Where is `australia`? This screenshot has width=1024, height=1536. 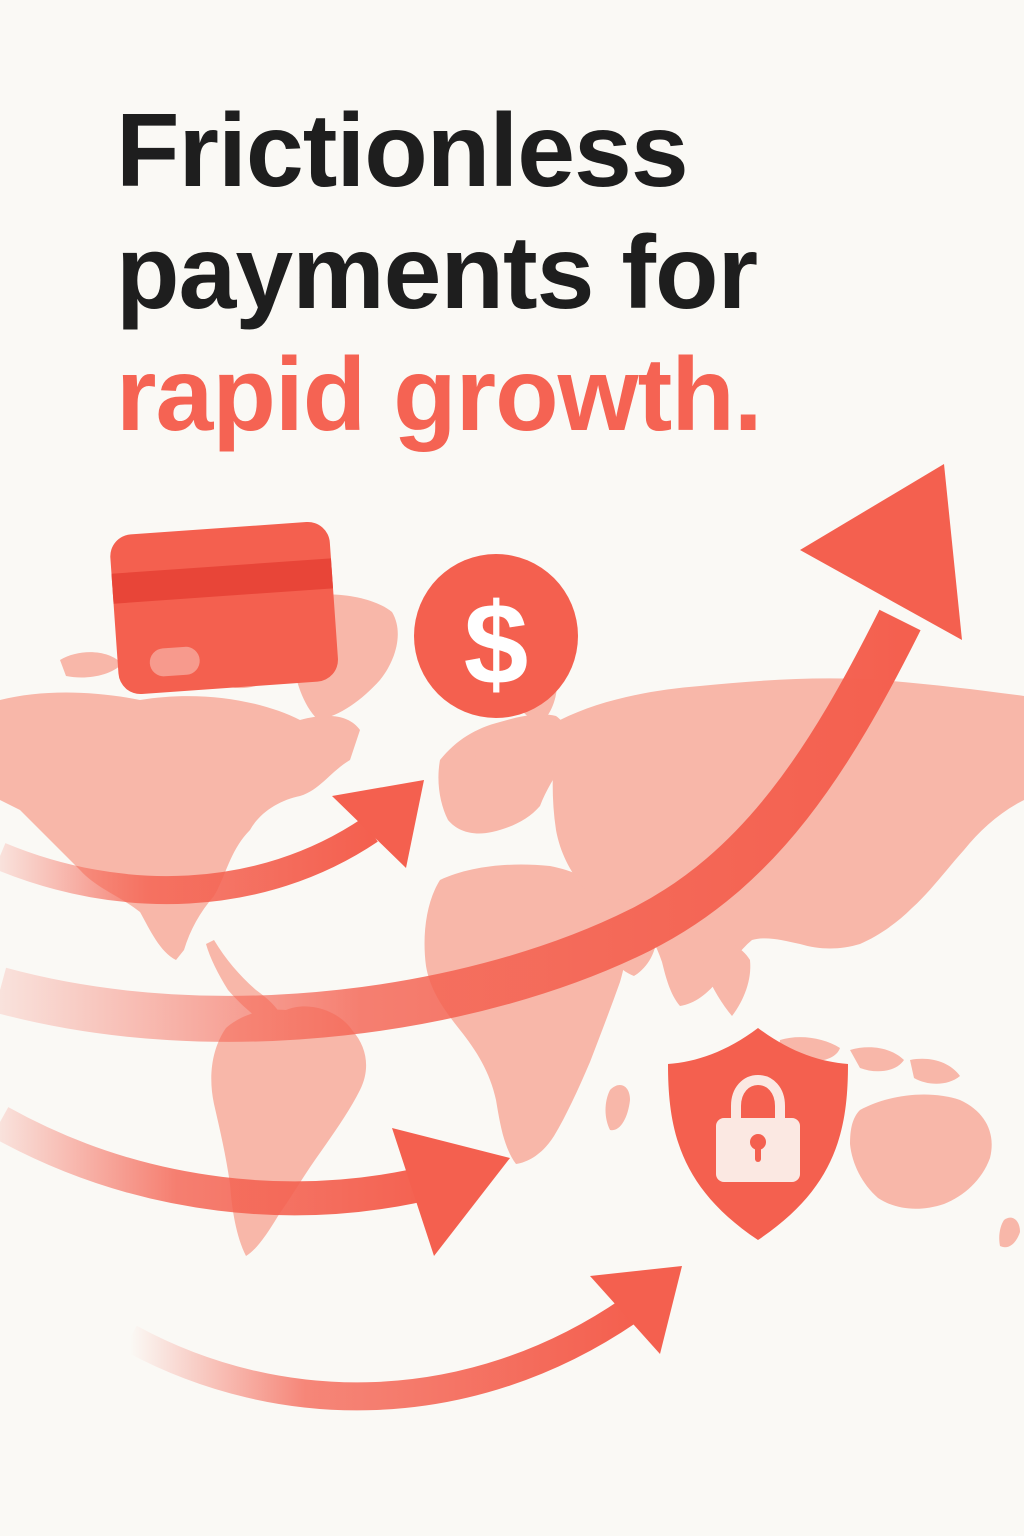
australia is located at coordinates (921, 1151).